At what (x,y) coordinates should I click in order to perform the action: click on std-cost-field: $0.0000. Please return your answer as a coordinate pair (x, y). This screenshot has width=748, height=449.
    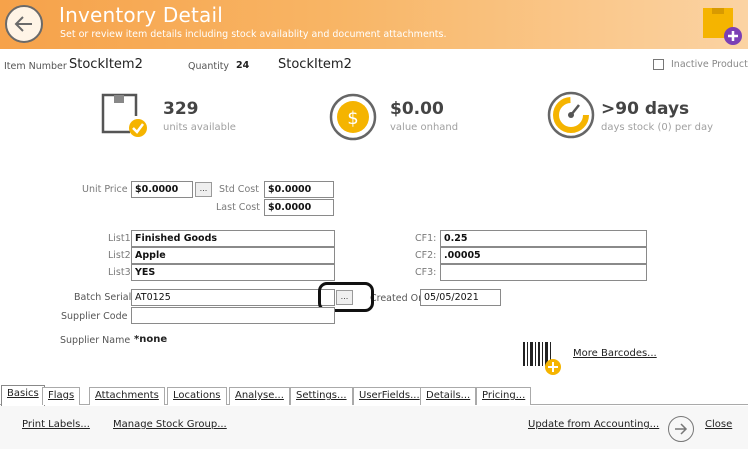
    Looking at the image, I should click on (299, 189).